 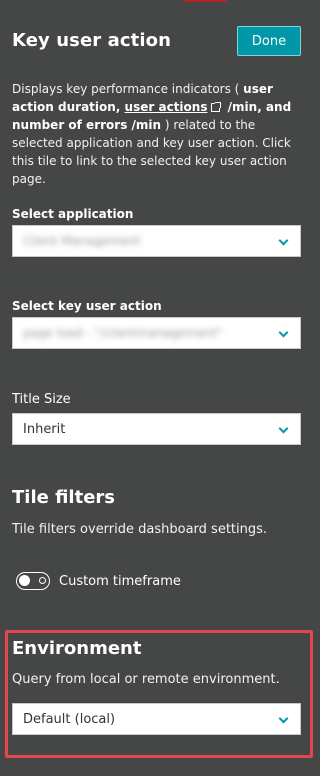 I want to click on toggle-off-icon, so click(x=42, y=580).